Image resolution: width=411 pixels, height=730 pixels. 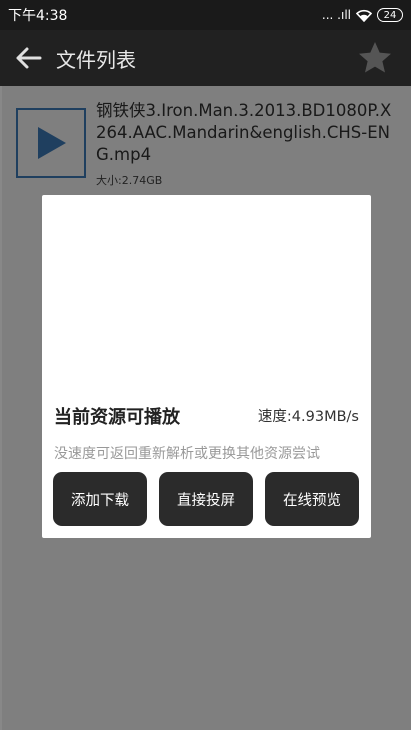 I want to click on dialog-hint: 没速度可返回重新解析或更换其他资源尝试, so click(x=187, y=454).